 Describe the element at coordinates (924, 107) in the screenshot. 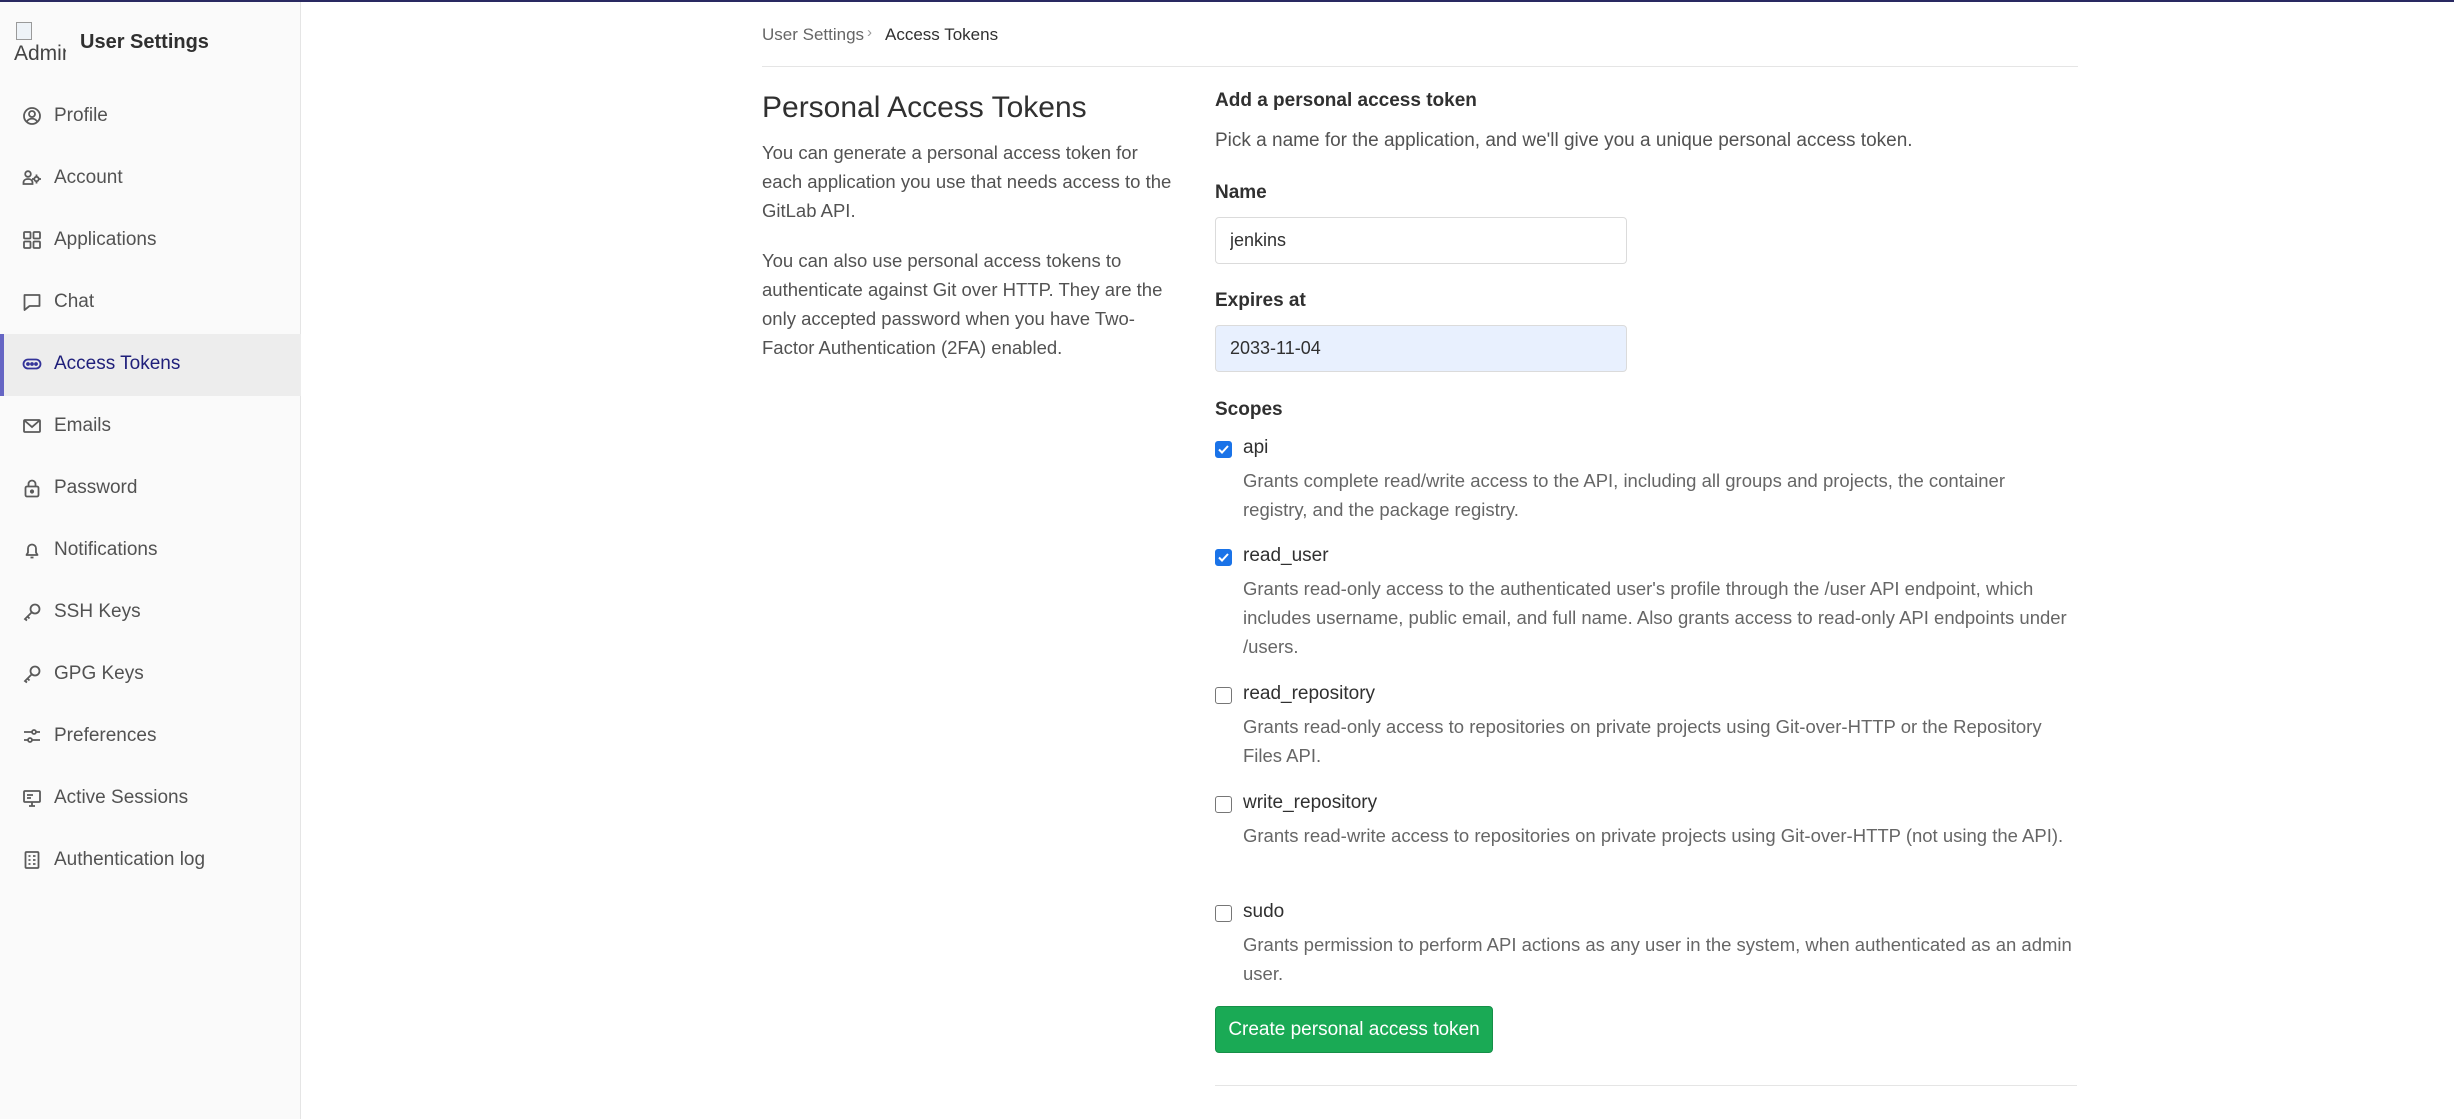

I see `page-title: Personal Access Tokens` at that location.